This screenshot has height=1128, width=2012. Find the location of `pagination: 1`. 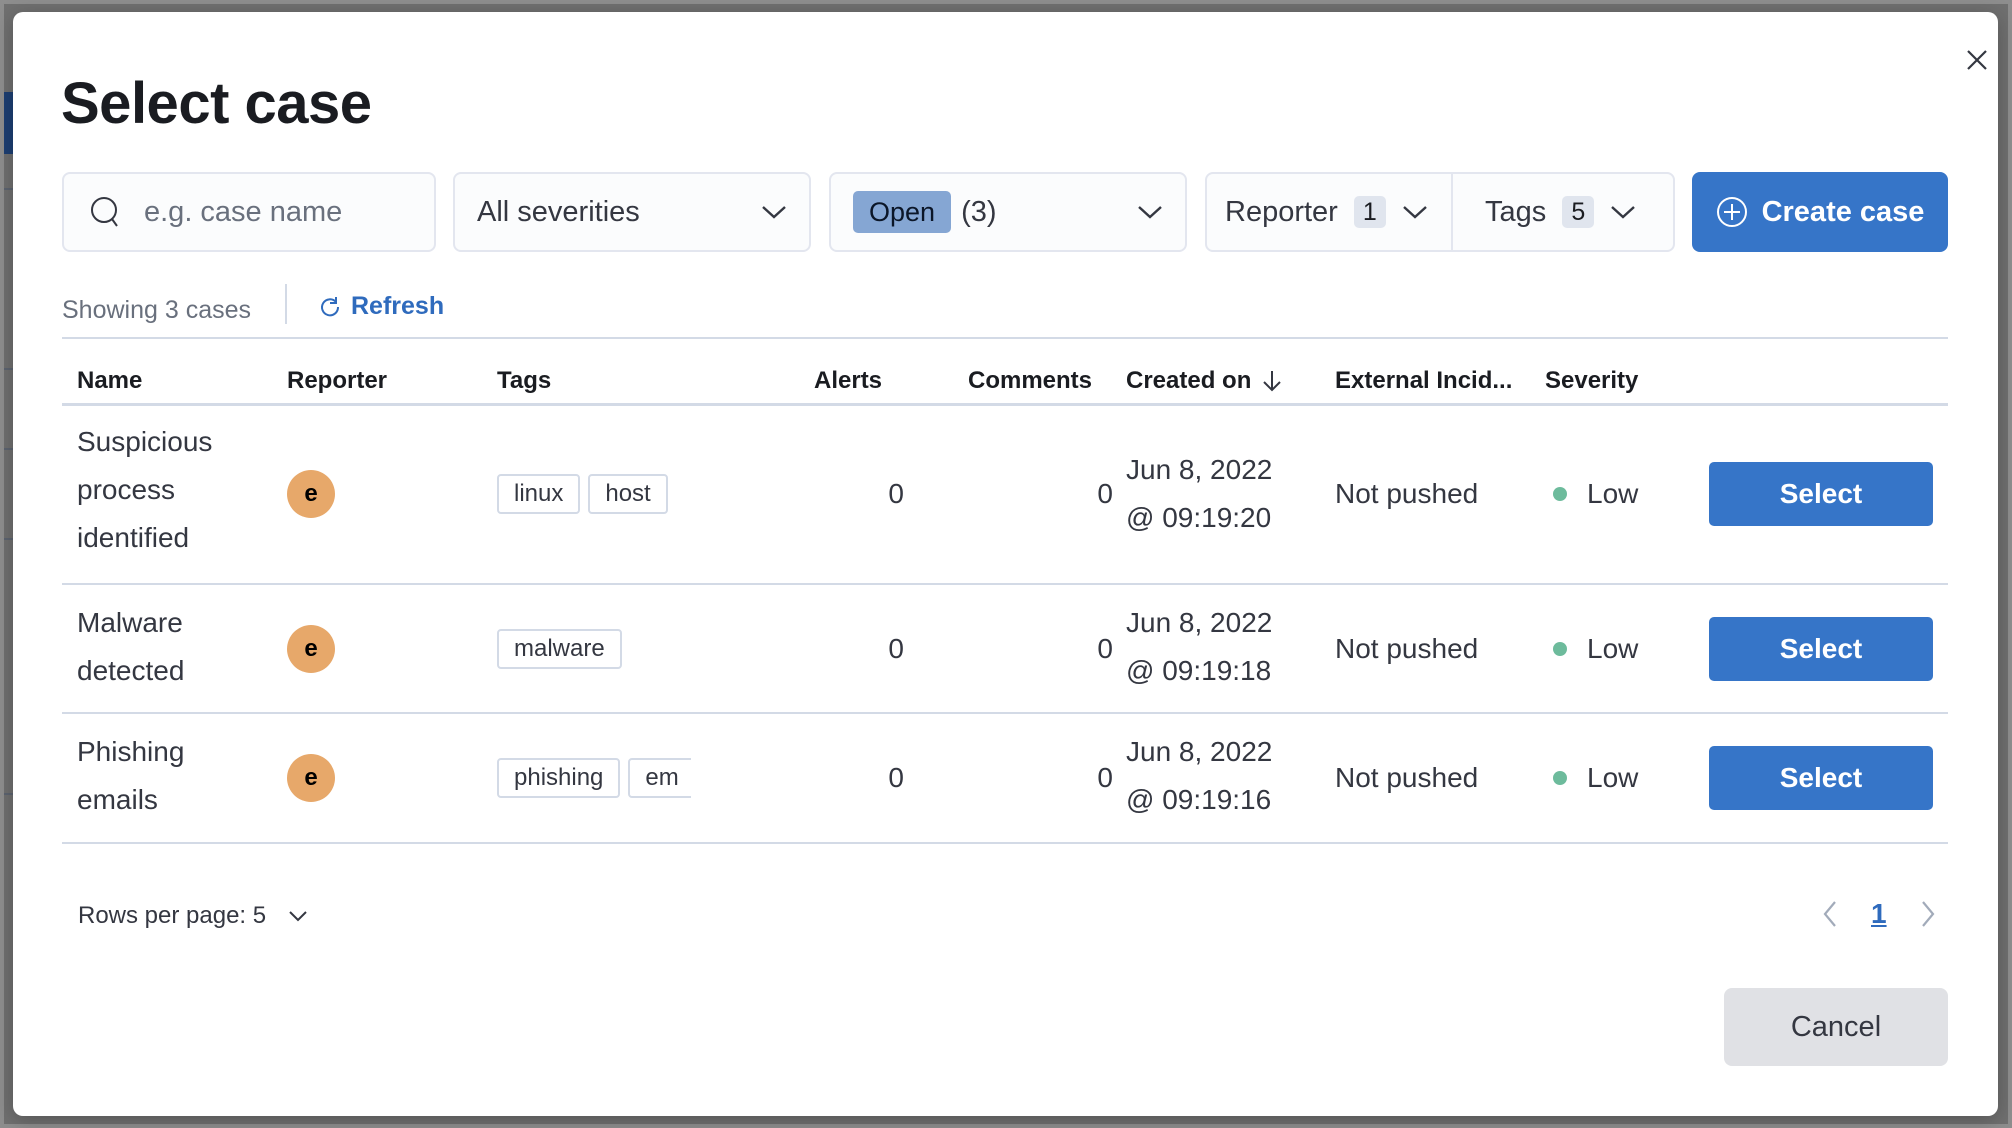

pagination: 1 is located at coordinates (1879, 914).